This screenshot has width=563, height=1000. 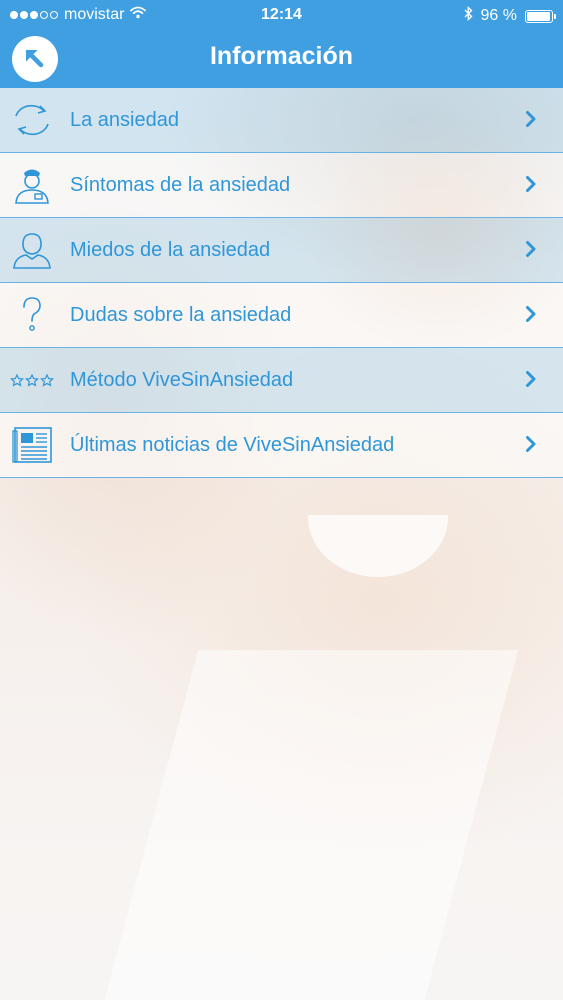 I want to click on doctor-icon, so click(x=32, y=185).